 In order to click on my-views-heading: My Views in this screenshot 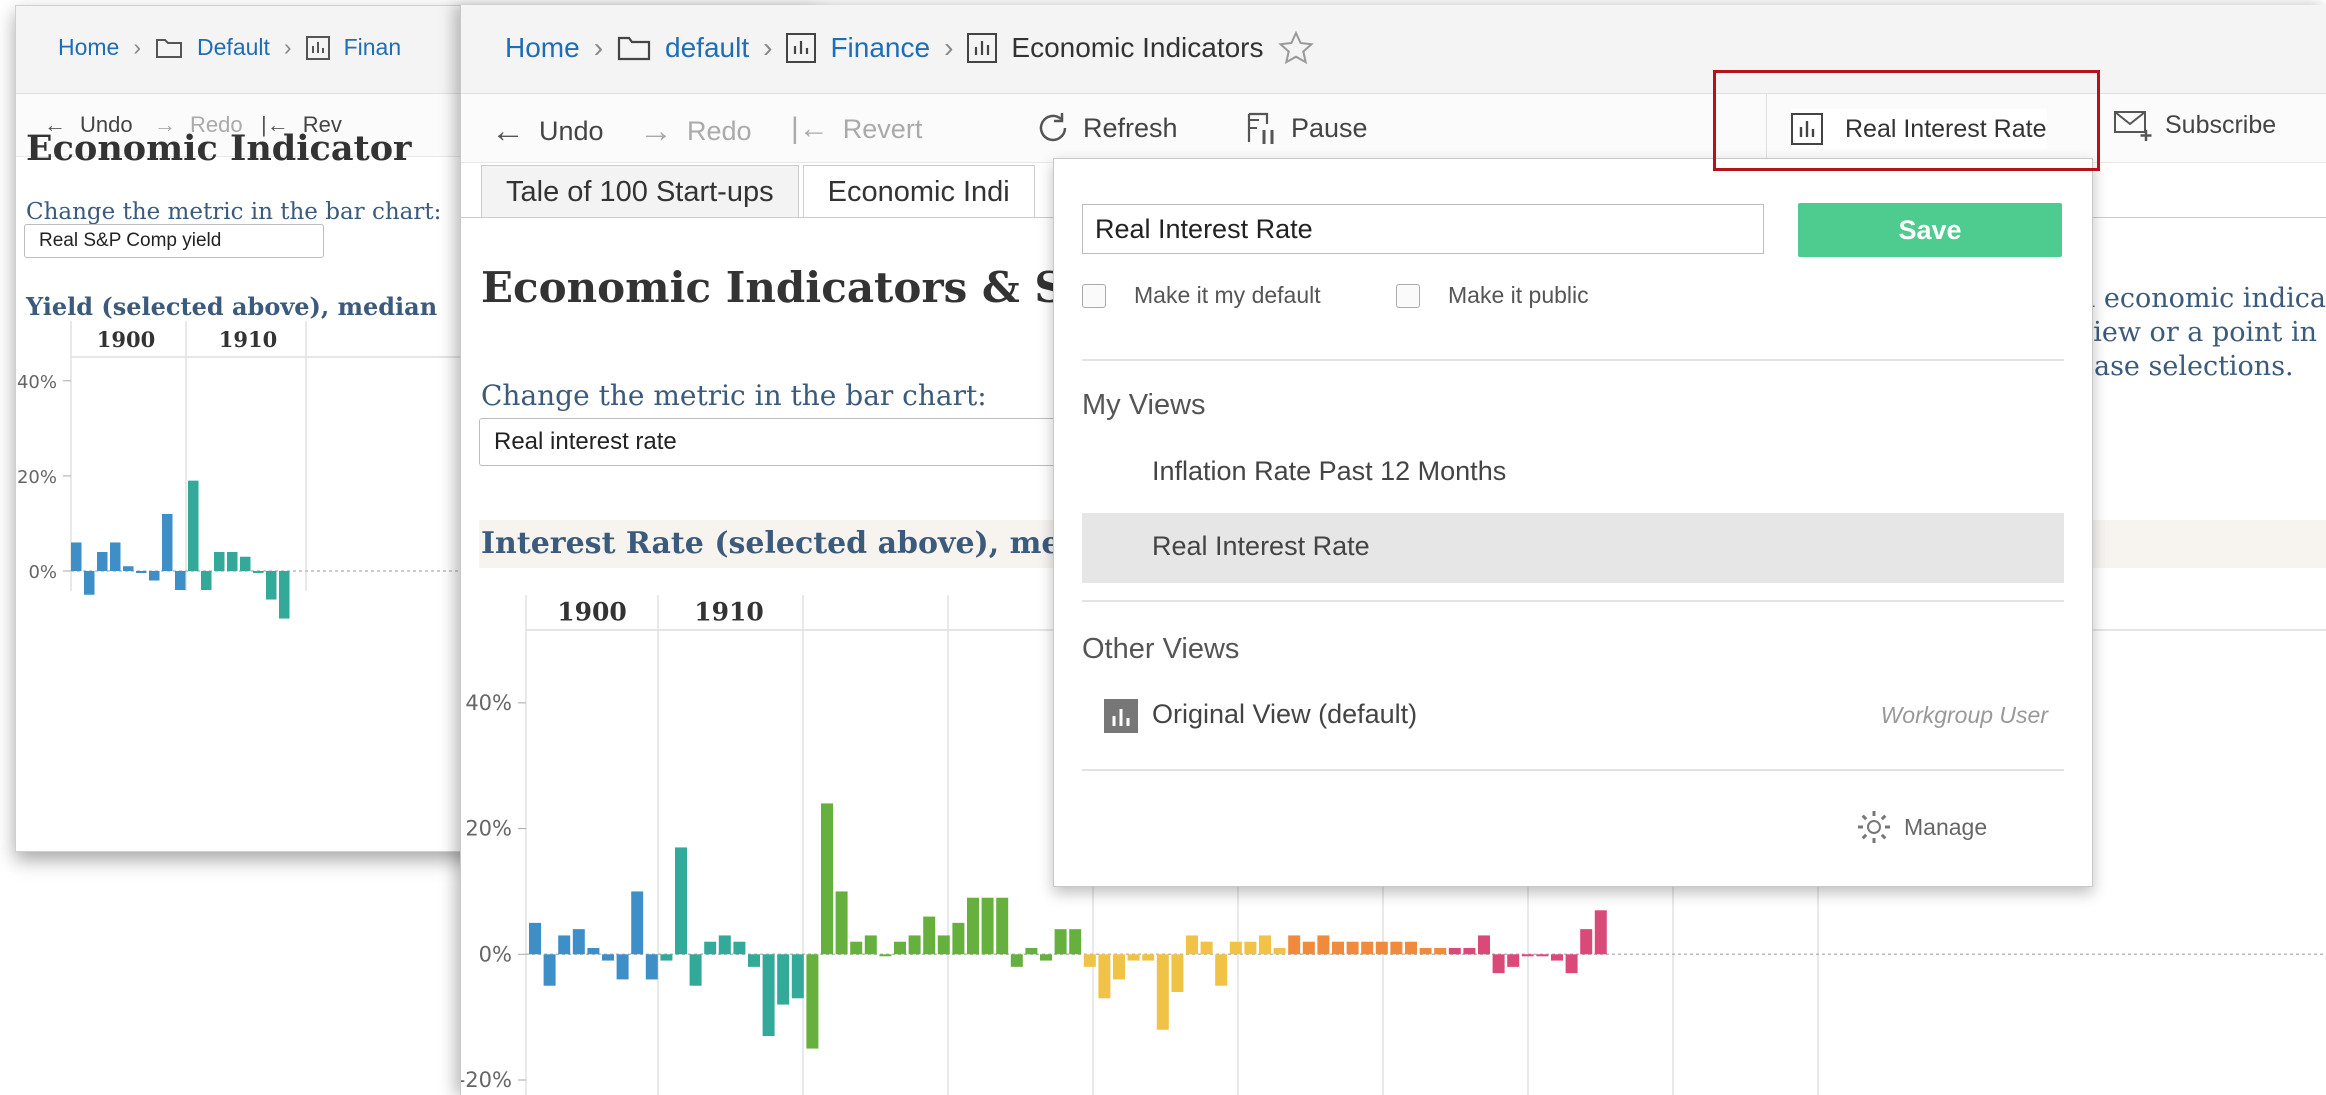, I will do `click(1144, 405)`.